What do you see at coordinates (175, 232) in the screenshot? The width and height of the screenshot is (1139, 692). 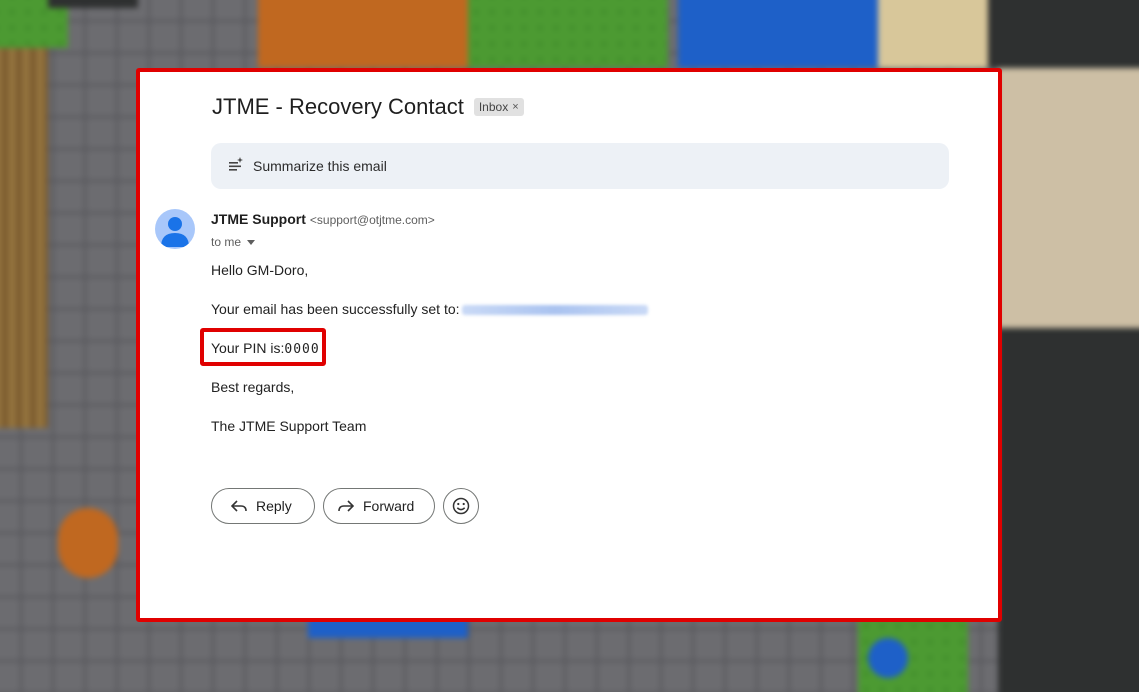 I see `person-icon` at bounding box center [175, 232].